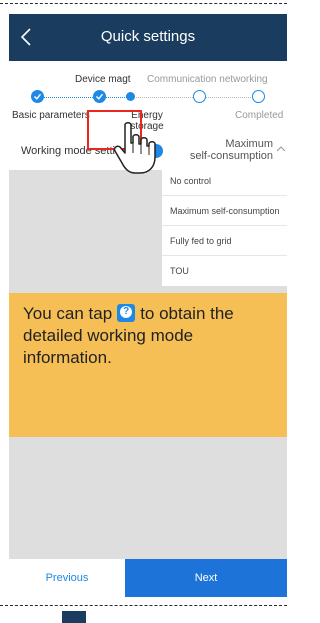 The width and height of the screenshot is (320, 623). Describe the element at coordinates (231, 150) in the screenshot. I see `working-mode-value: Maximum self-consumption` at that location.